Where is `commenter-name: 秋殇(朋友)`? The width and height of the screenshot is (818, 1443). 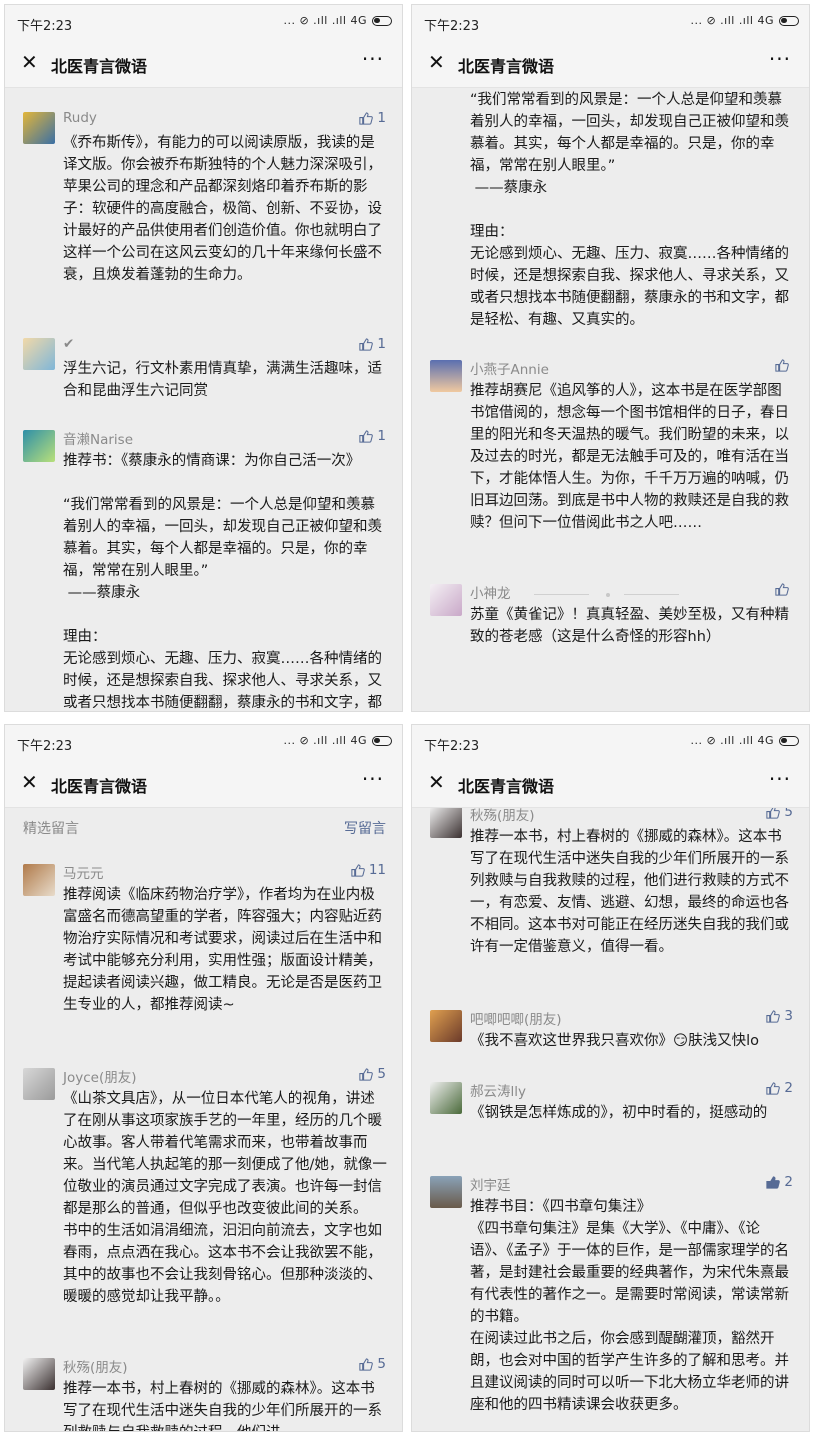 commenter-name: 秋殇(朋友) is located at coordinates (95, 1368).